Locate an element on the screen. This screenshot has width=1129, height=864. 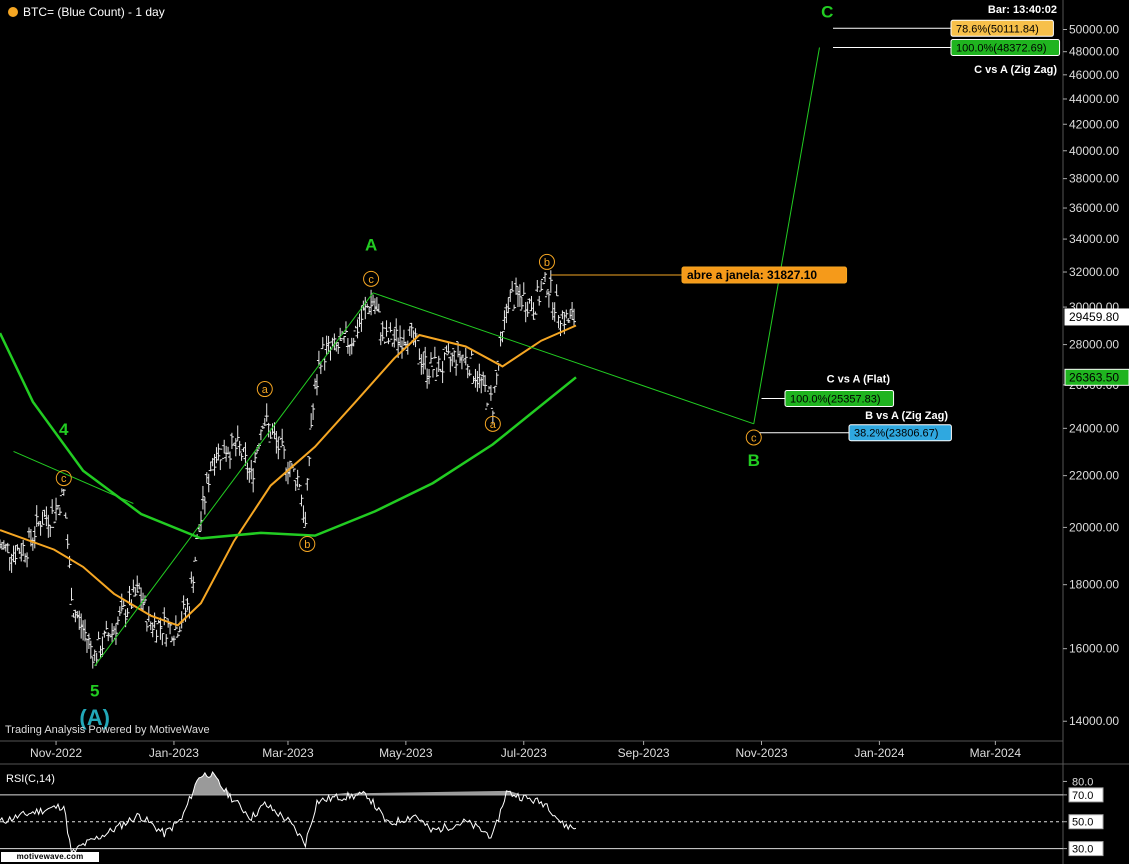
time-tick-label: Mar-2024 is located at coordinates (996, 753).